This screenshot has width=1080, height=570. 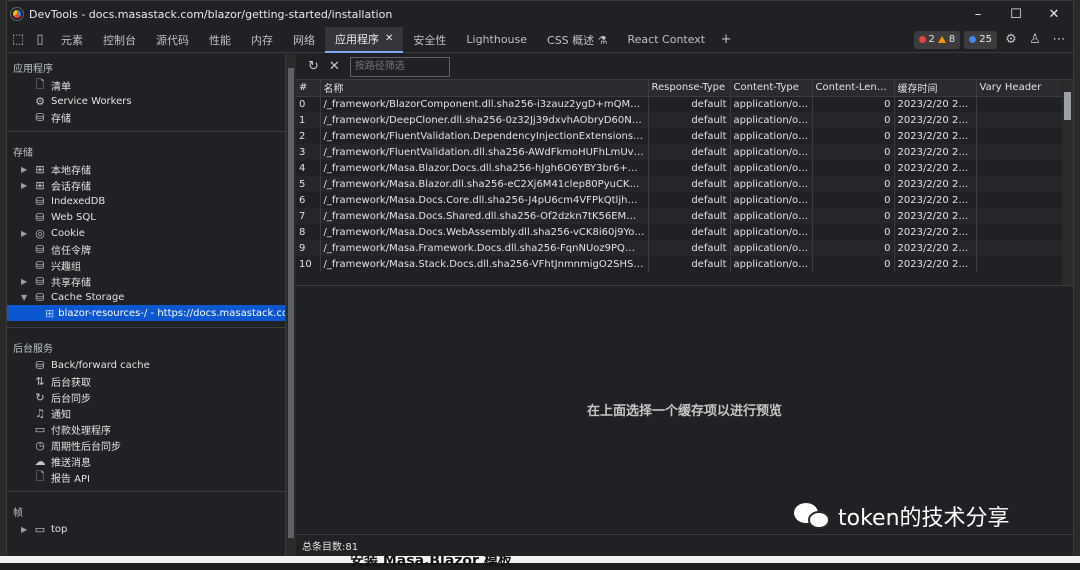 What do you see at coordinates (146, 101) in the screenshot?
I see `sidebar-item-service-workers: ⚙ Service Workers` at bounding box center [146, 101].